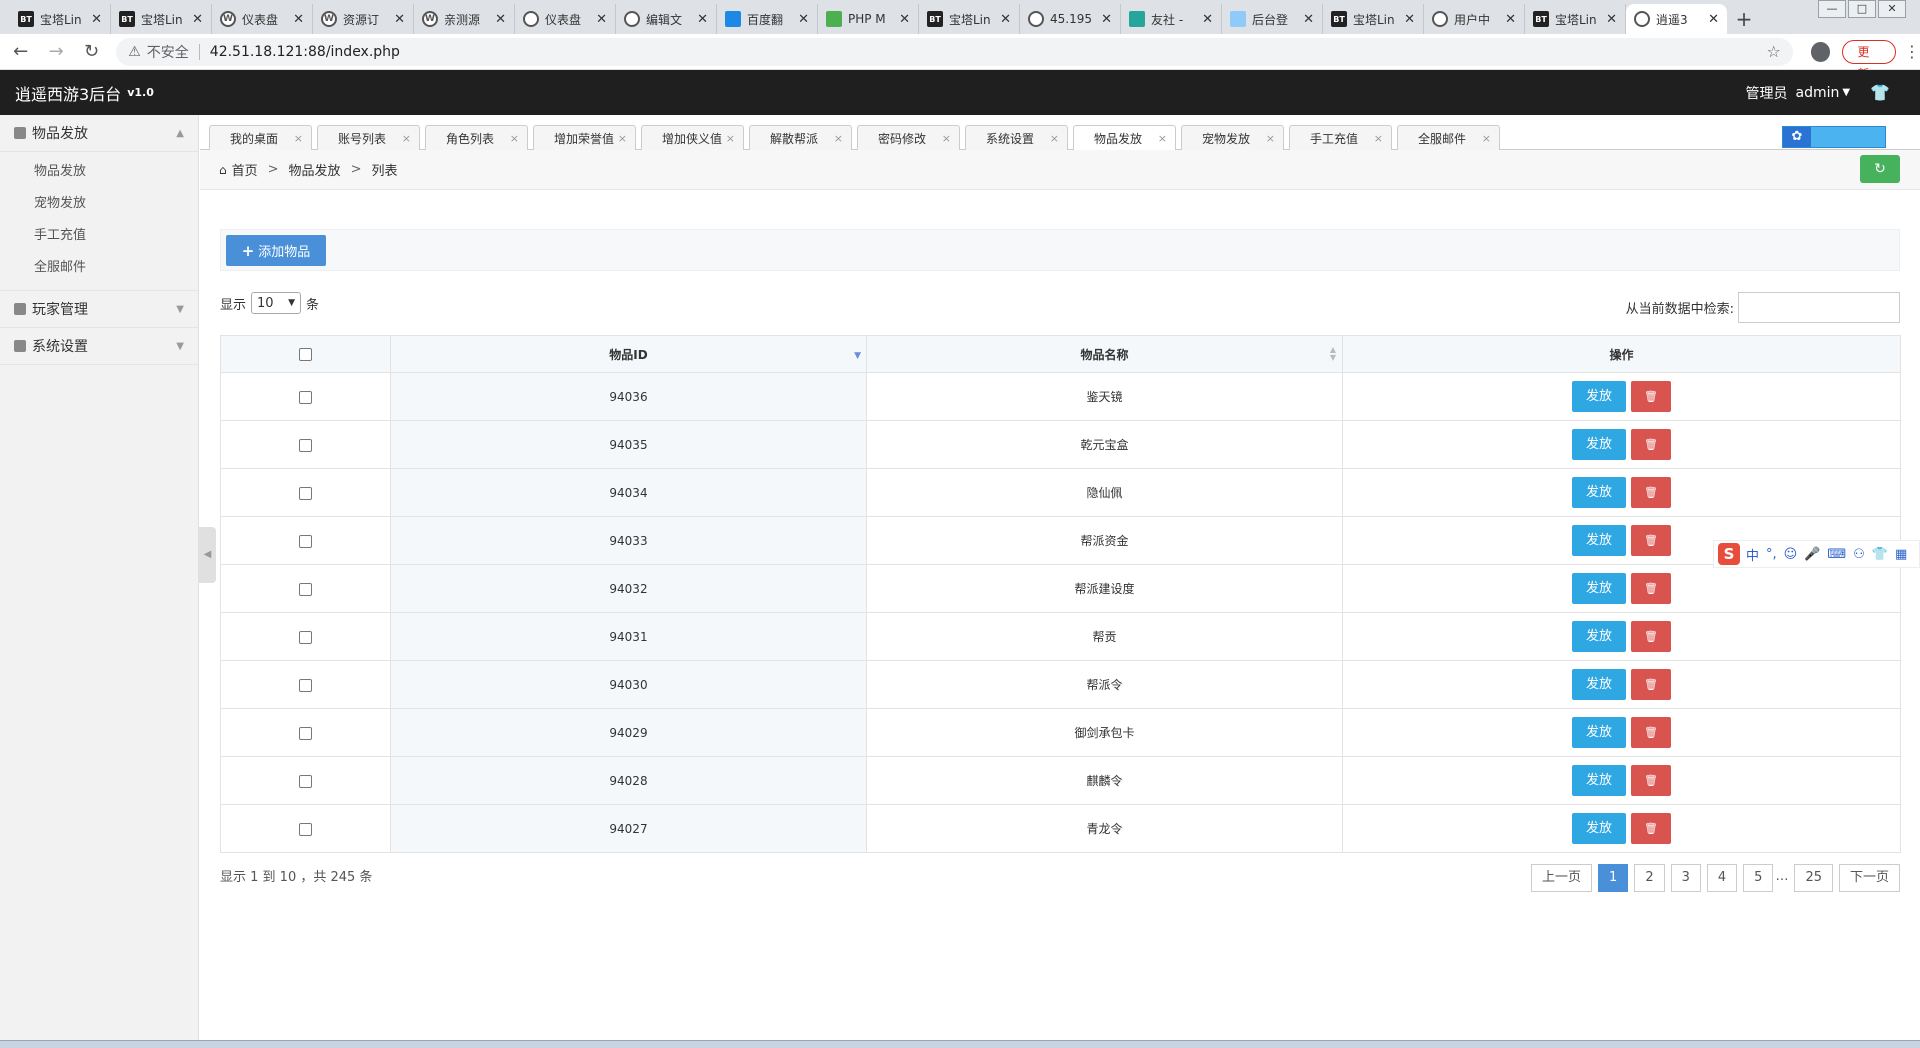 The width and height of the screenshot is (1920, 1048). I want to click on page-button: 5, so click(1758, 878).